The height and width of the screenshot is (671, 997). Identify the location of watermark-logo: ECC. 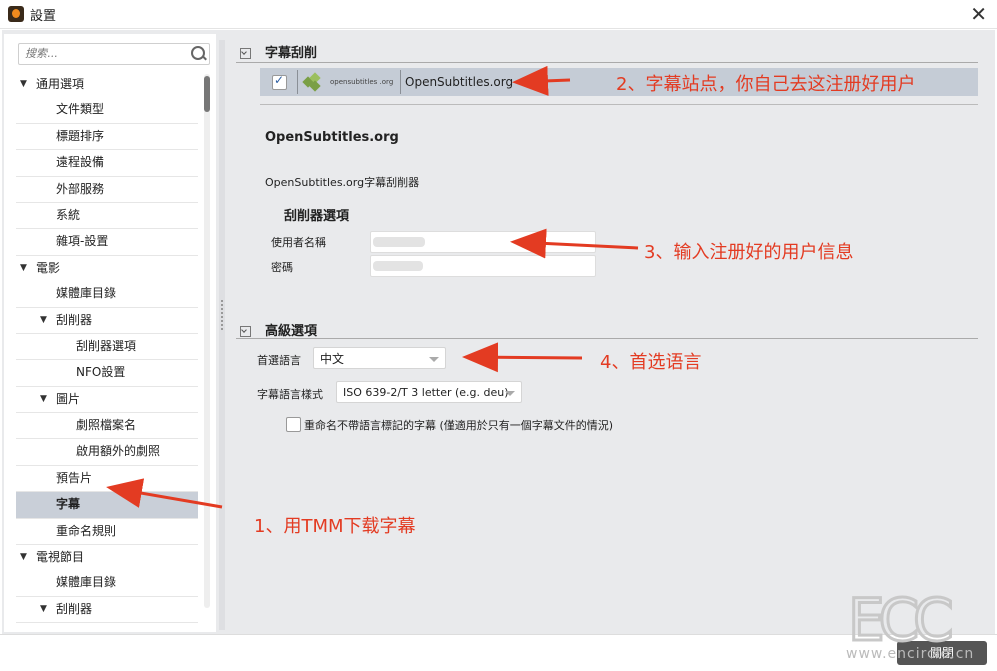
(903, 618).